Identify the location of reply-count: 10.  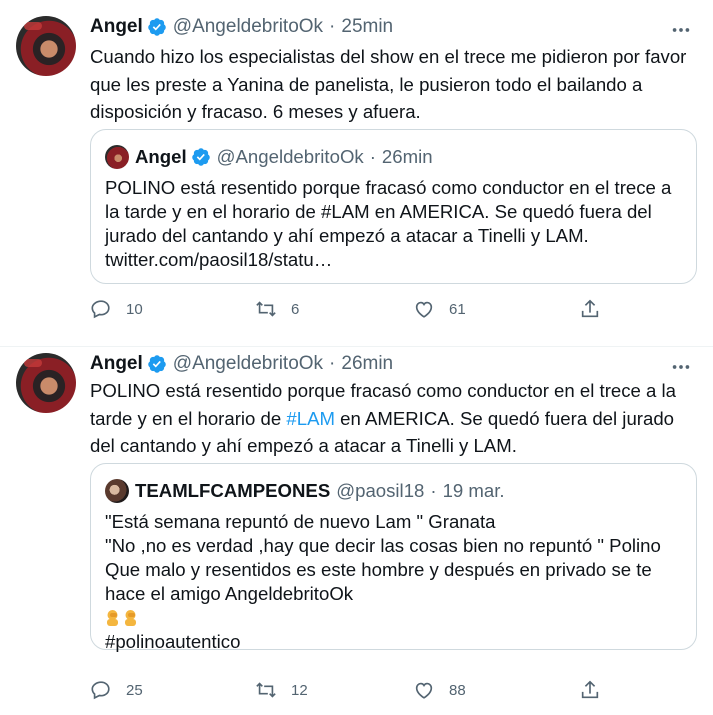
(134, 309).